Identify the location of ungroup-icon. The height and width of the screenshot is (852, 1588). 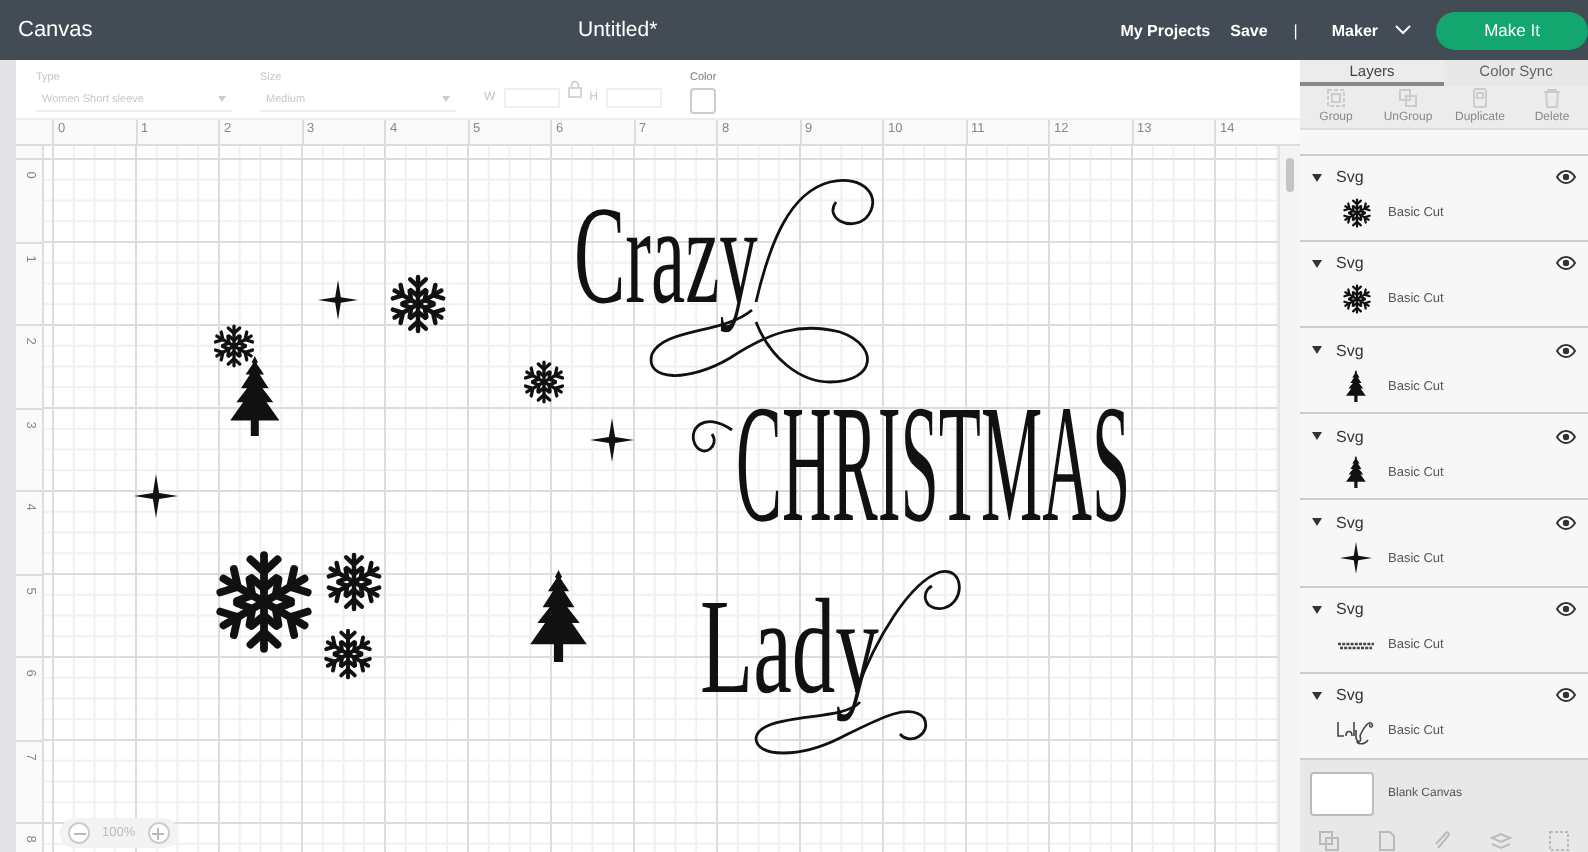
(1408, 98).